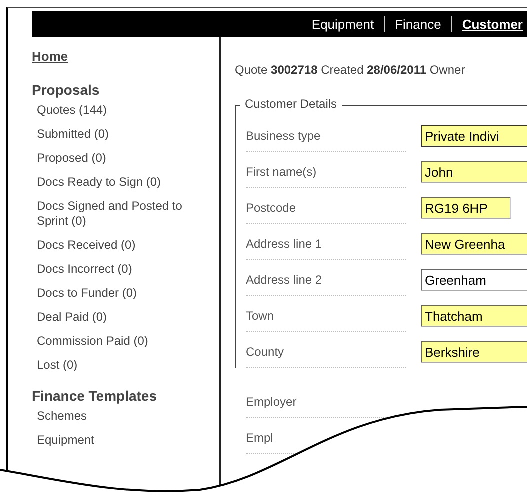  Describe the element at coordinates (119, 158) in the screenshot. I see `sidebar-item: Proposed (0)` at that location.